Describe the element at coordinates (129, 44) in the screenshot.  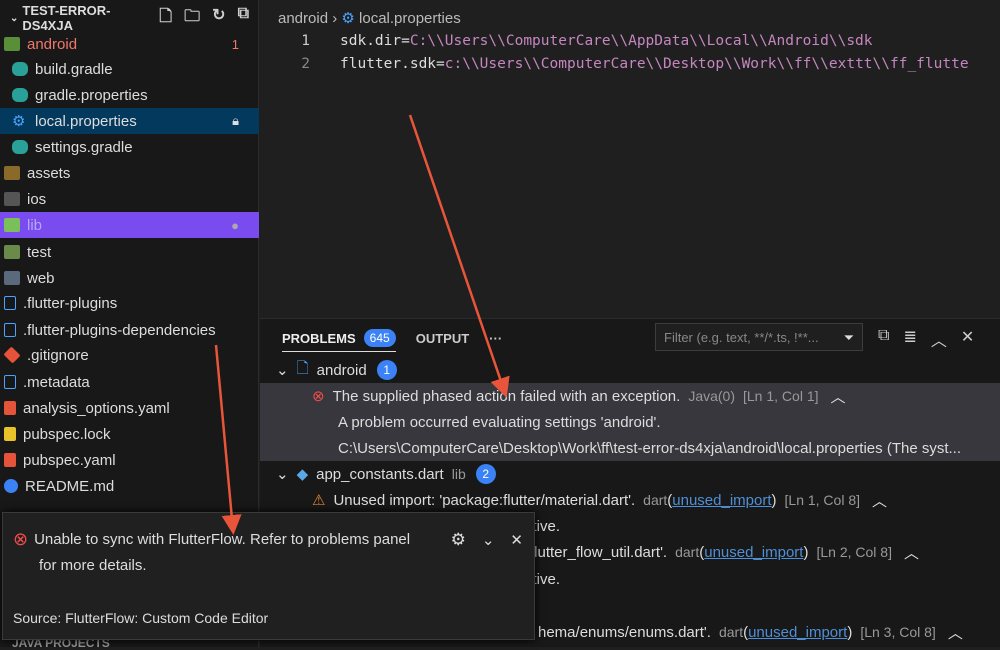
I see `tree-item-android: android 1` at that location.